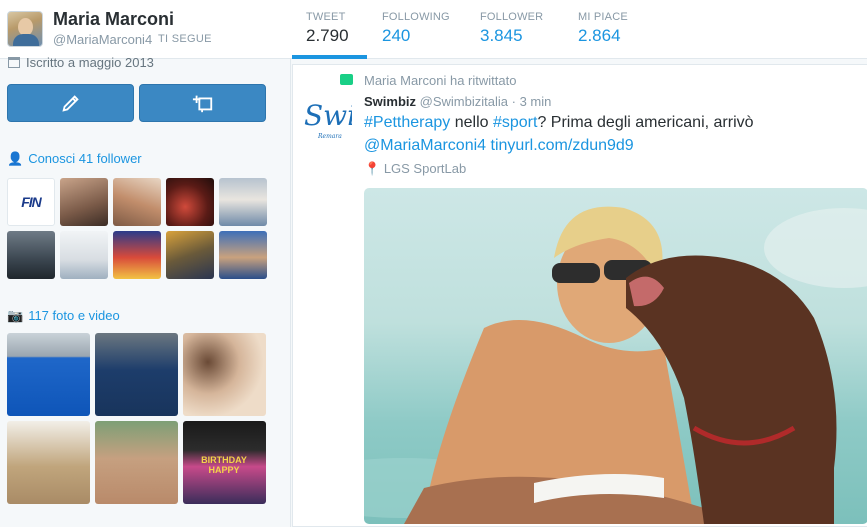 The image size is (867, 527). Describe the element at coordinates (346, 79) in the screenshot. I see `retweet-icon` at that location.